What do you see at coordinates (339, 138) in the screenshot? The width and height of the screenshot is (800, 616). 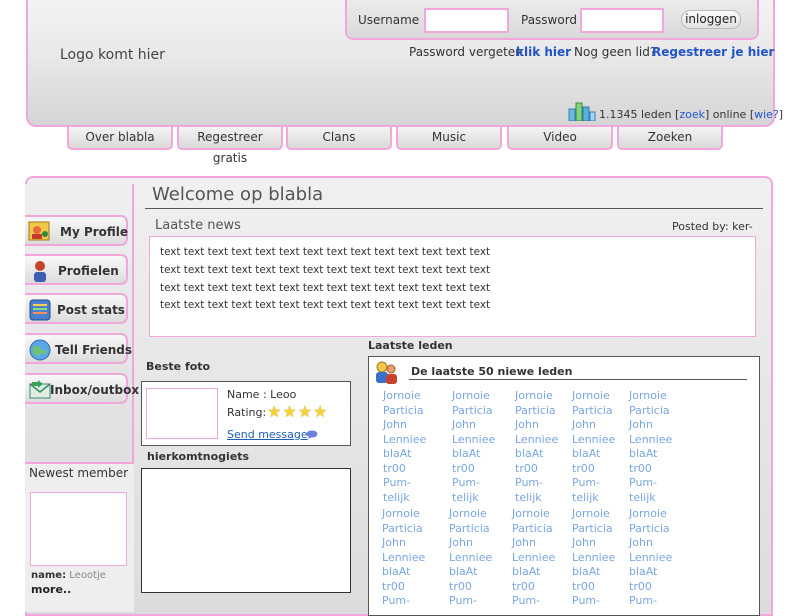 I see `nav-clans: Clans` at bounding box center [339, 138].